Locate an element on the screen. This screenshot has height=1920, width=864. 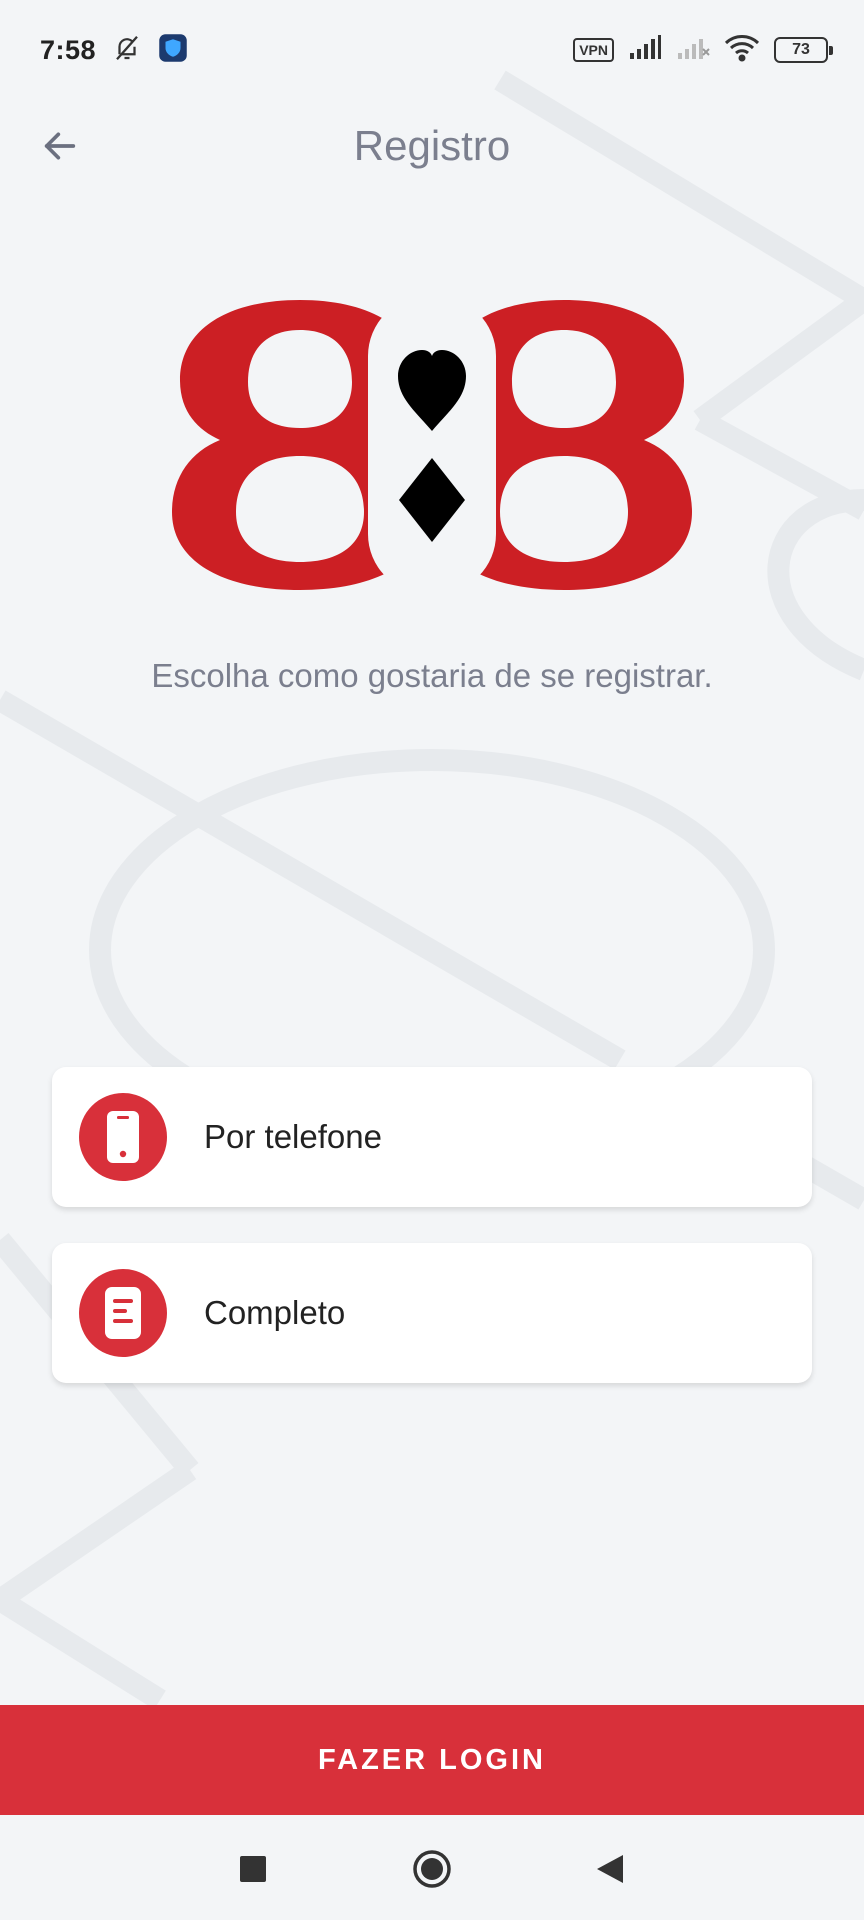
login-button-label: FAZER LOGIN is located at coordinates (432, 1759).